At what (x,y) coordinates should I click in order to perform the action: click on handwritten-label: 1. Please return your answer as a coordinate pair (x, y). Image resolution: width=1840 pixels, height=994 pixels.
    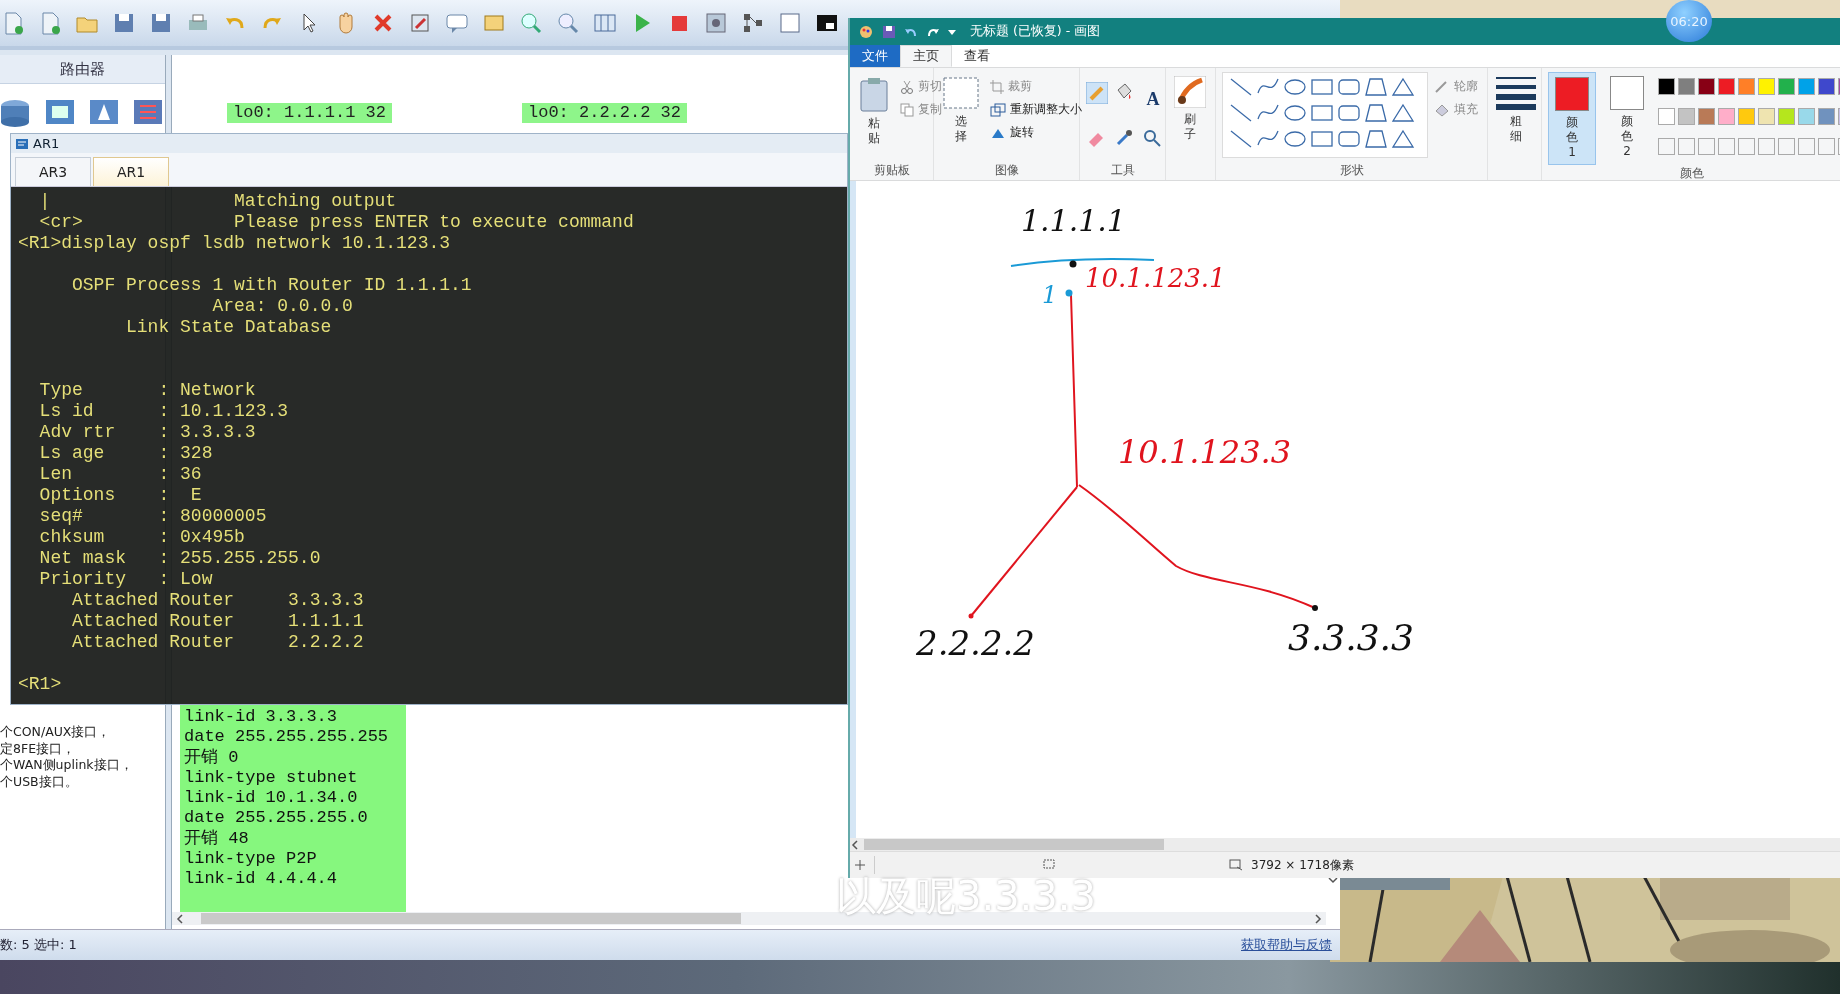
    Looking at the image, I should click on (1050, 295).